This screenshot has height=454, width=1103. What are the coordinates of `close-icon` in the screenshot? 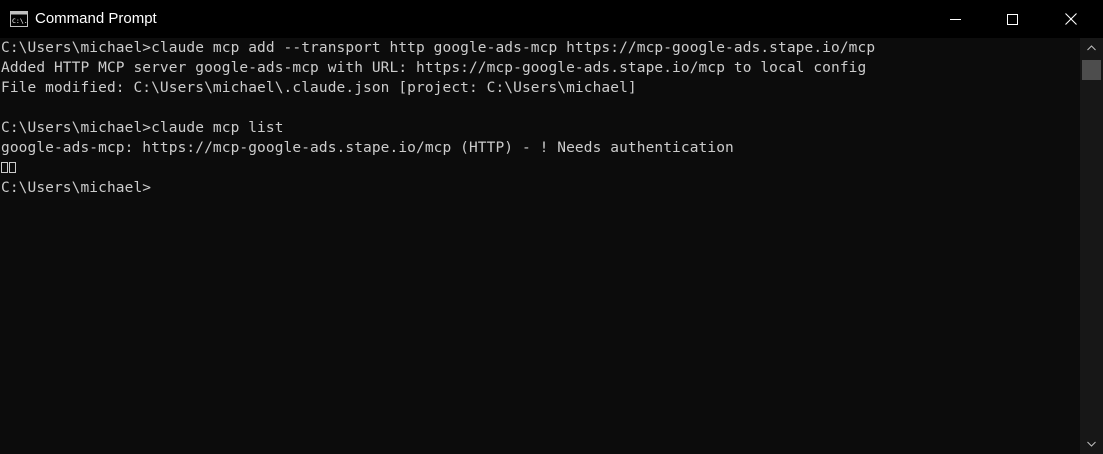 It's located at (1071, 19).